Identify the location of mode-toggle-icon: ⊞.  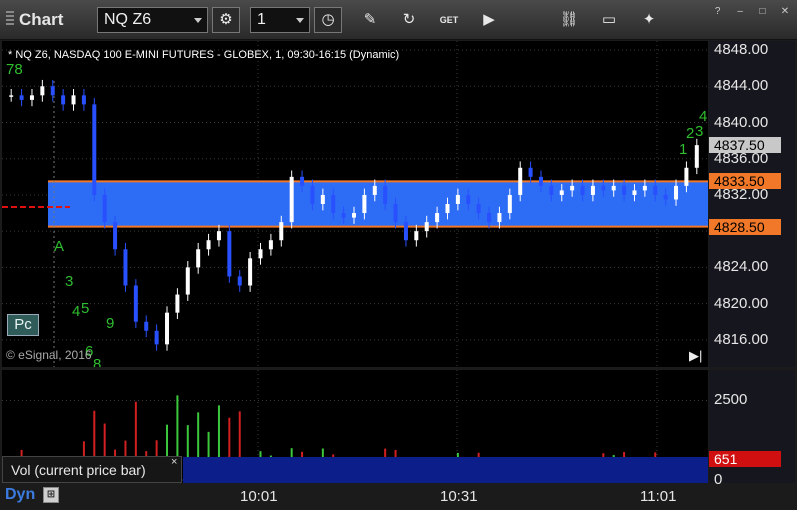
(51, 495).